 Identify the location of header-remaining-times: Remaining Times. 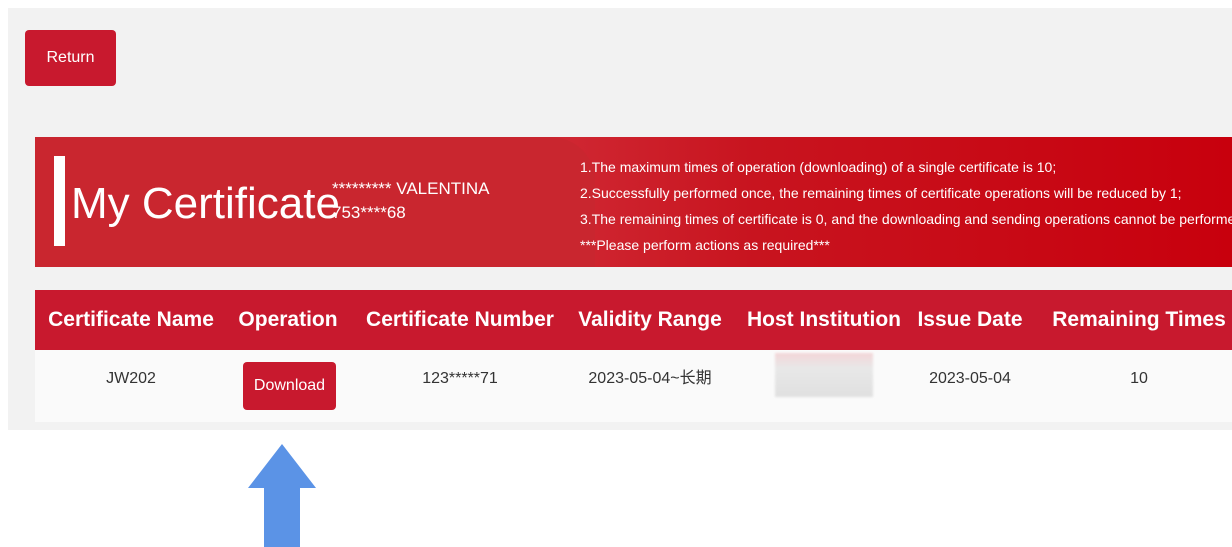
(1139, 319).